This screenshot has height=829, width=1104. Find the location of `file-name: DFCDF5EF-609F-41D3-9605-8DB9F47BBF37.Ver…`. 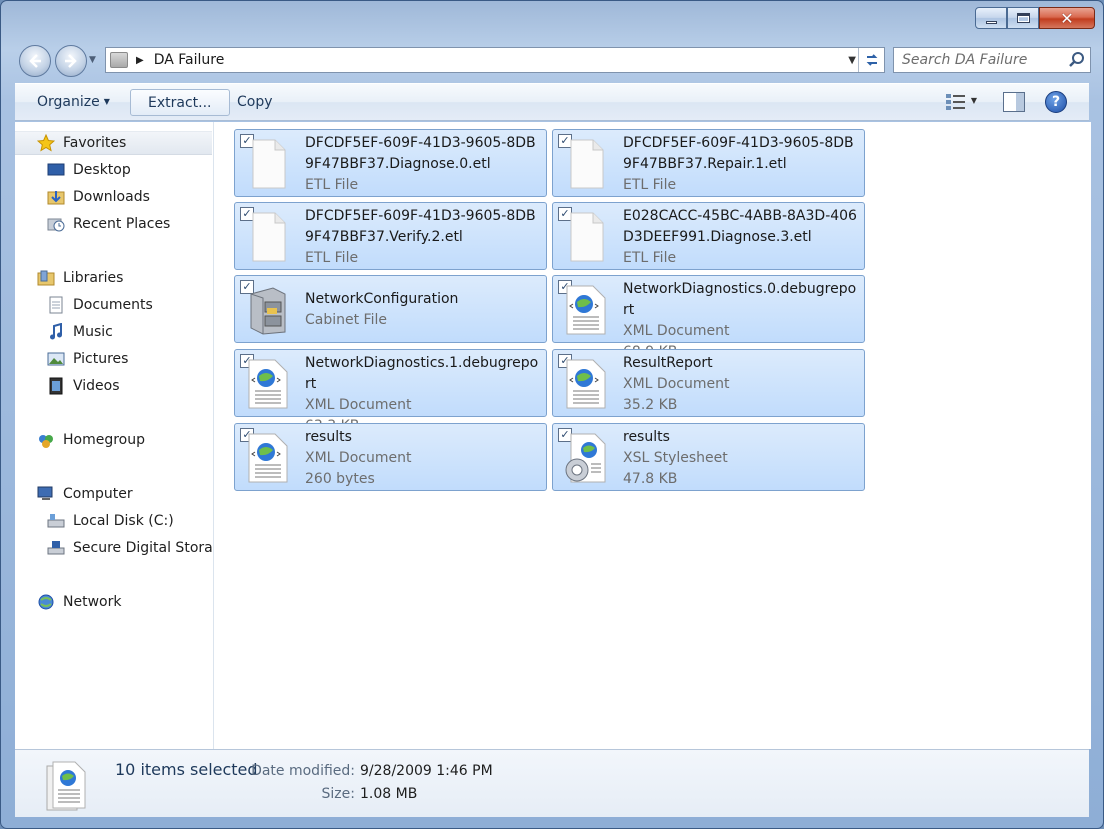

file-name: DFCDF5EF-609F-41D3-9605-8DB9F47BBF37.Ver… is located at coordinates (420, 226).